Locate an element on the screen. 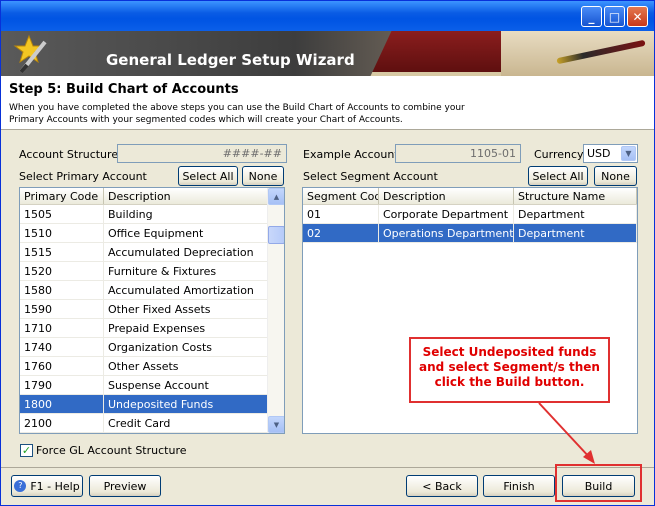  banner-title: General Ledger Setup Wizard is located at coordinates (230, 60).